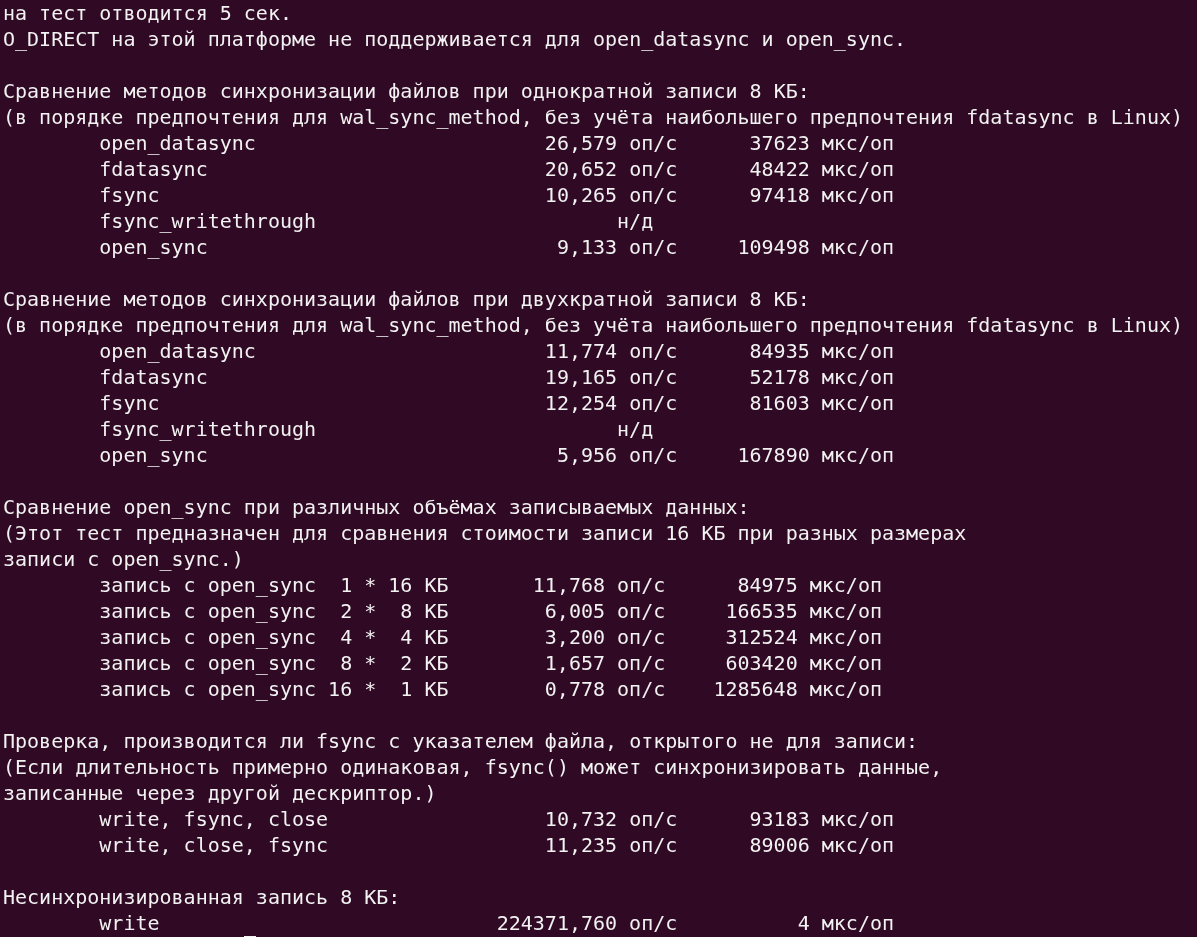 The width and height of the screenshot is (1197, 937). What do you see at coordinates (846, 923) in the screenshot?
I see `latency-value: 4 мкс/оп` at bounding box center [846, 923].